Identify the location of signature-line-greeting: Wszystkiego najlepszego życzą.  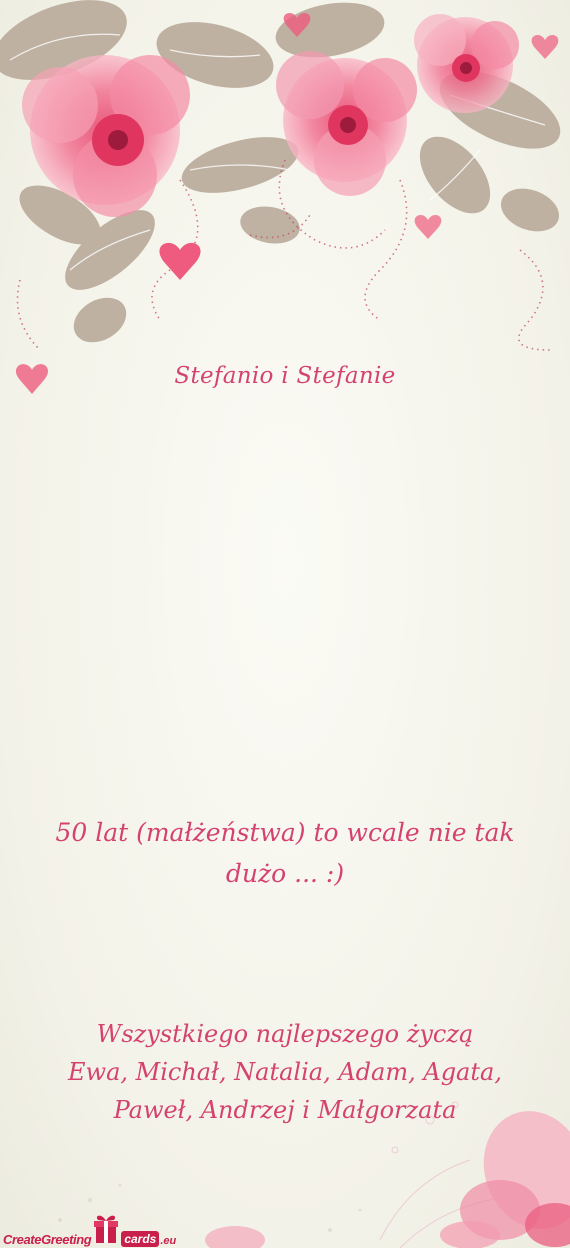
(285, 1034).